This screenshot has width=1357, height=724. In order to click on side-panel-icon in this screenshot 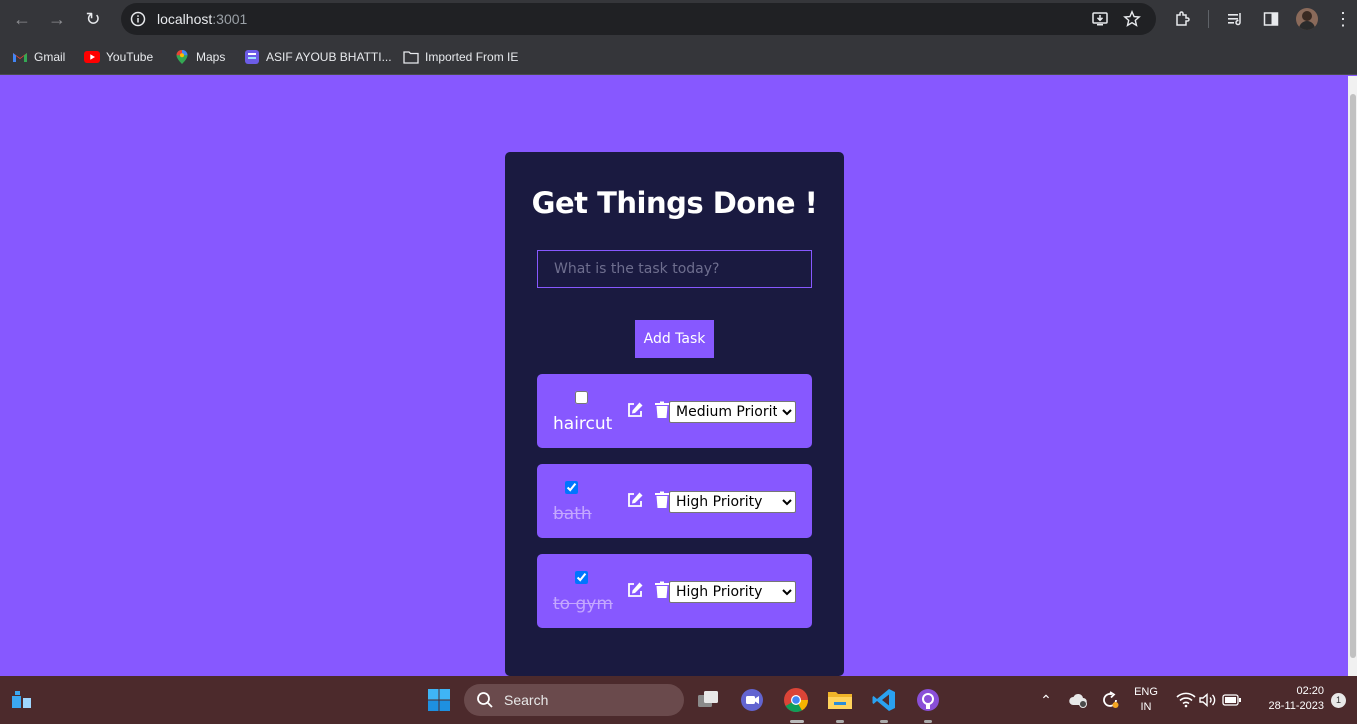, I will do `click(1271, 19)`.